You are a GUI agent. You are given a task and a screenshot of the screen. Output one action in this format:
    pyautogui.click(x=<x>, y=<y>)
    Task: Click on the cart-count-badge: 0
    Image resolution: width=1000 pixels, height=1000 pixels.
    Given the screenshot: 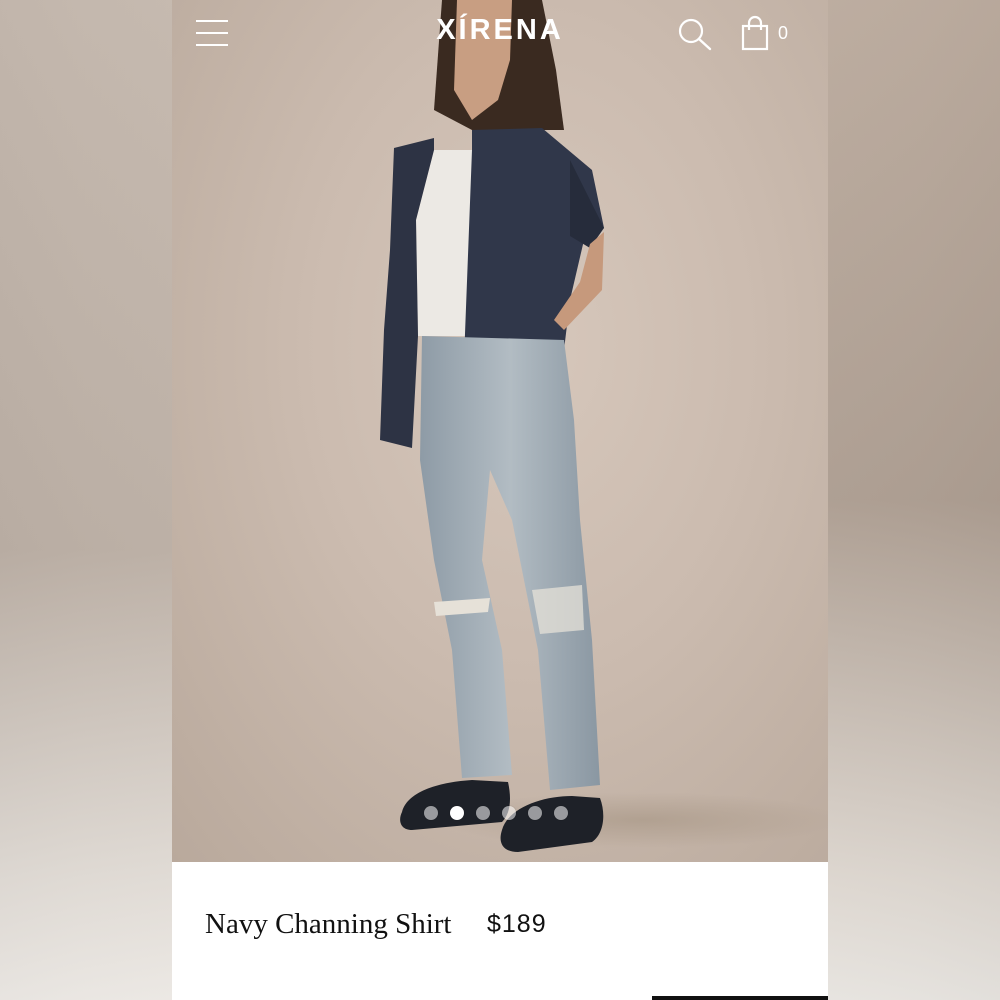 What is the action you would take?
    pyautogui.click(x=783, y=33)
    